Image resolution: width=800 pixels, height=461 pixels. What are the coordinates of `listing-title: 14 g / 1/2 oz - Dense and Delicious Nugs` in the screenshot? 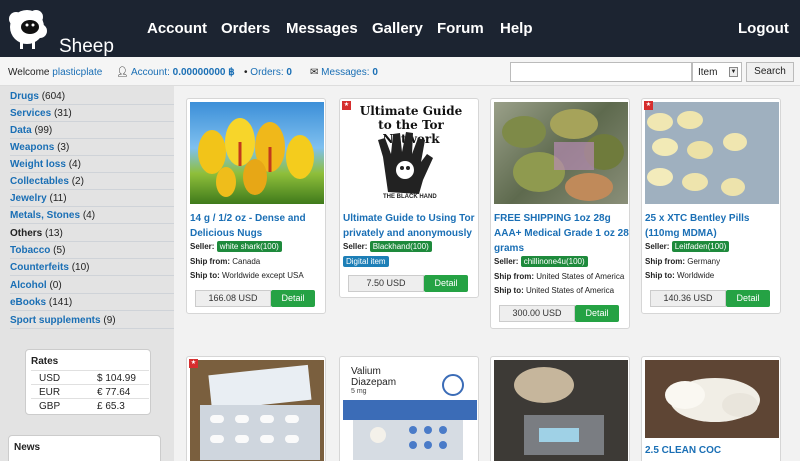 It's located at (258, 226).